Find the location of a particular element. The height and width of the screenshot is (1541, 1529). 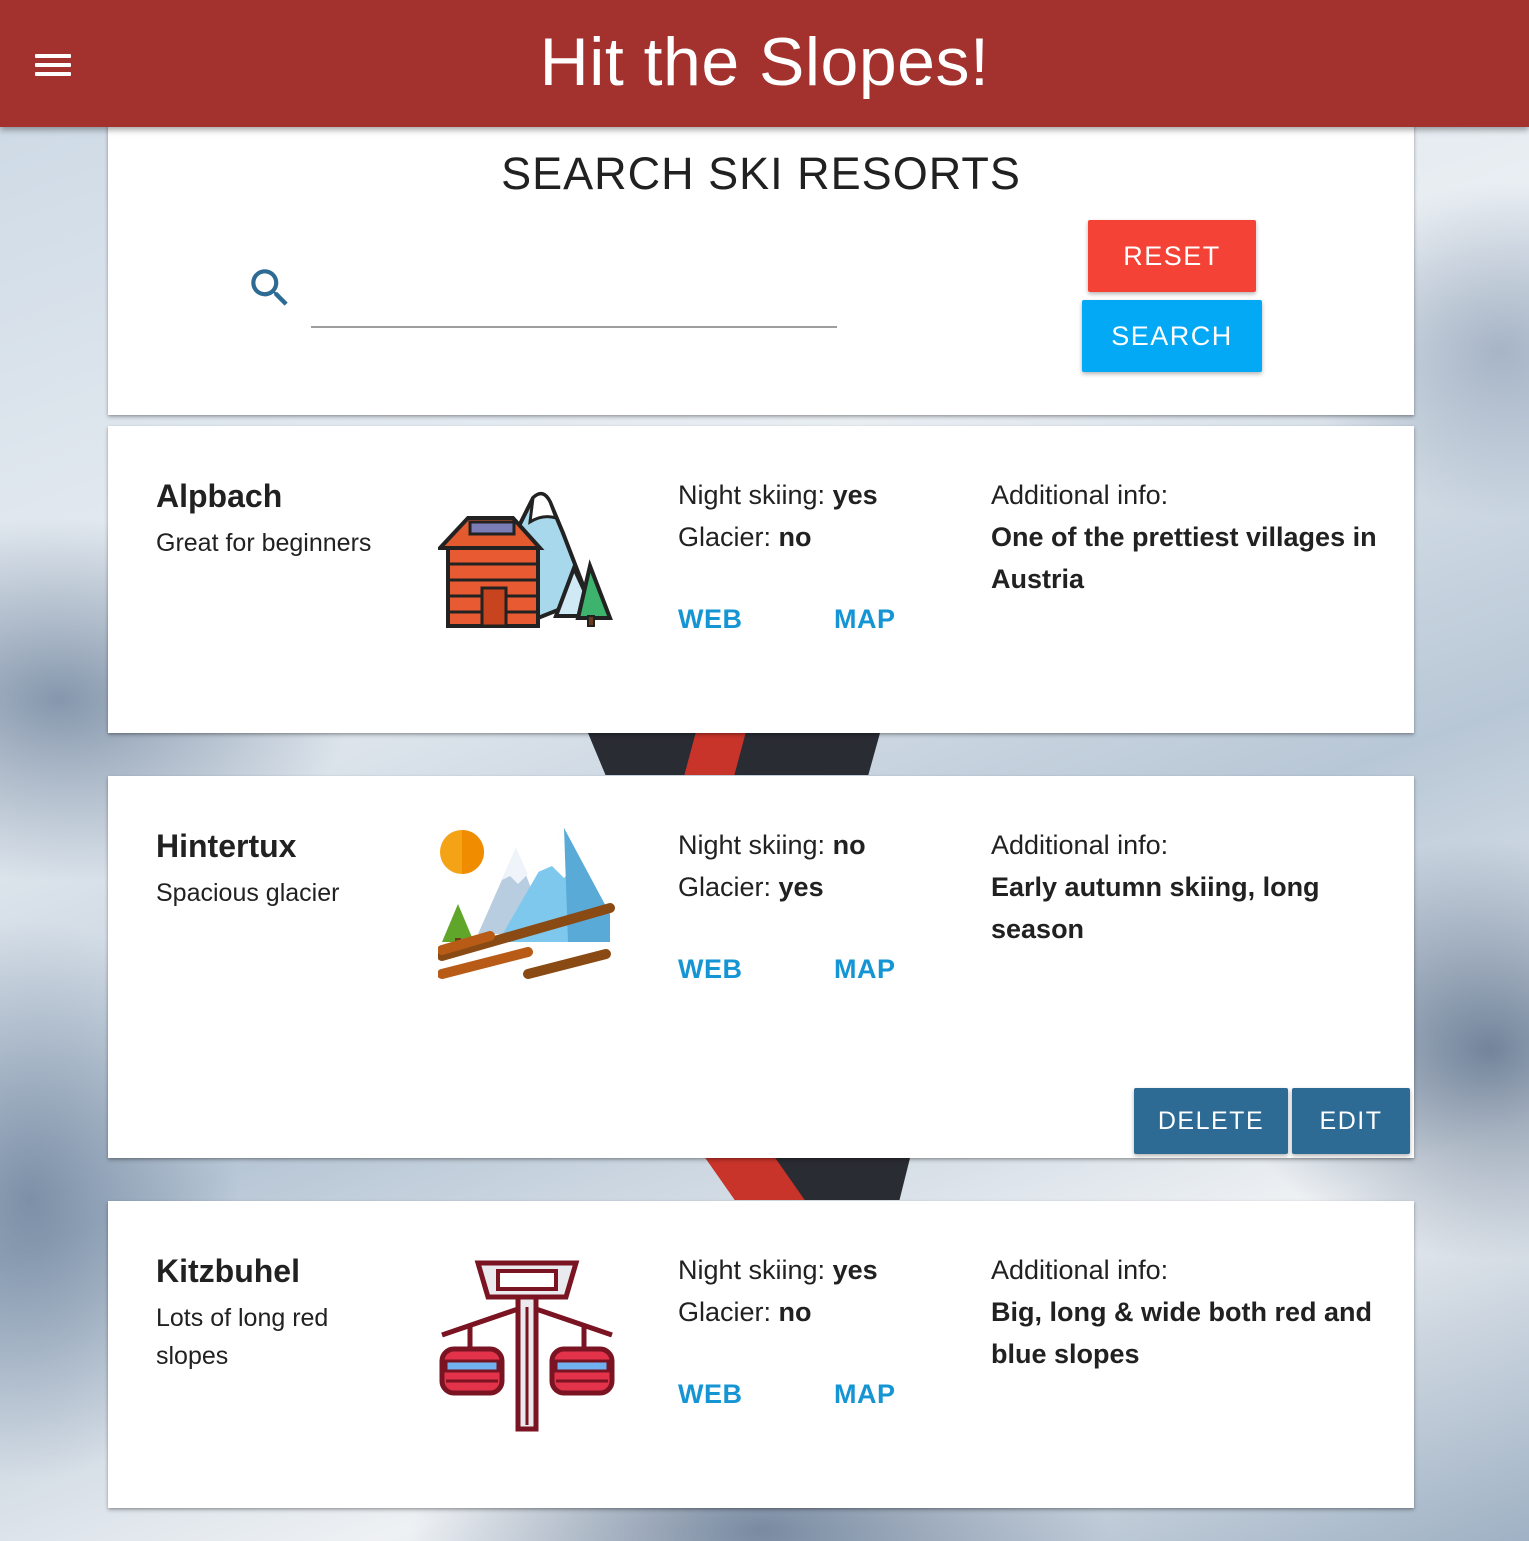

snowy-mountains-slope-icon is located at coordinates (526, 903).